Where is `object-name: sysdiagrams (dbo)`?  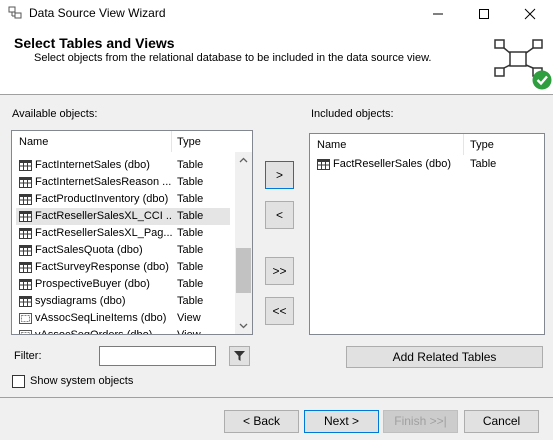 object-name: sysdiagrams (dbo) is located at coordinates (80, 301).